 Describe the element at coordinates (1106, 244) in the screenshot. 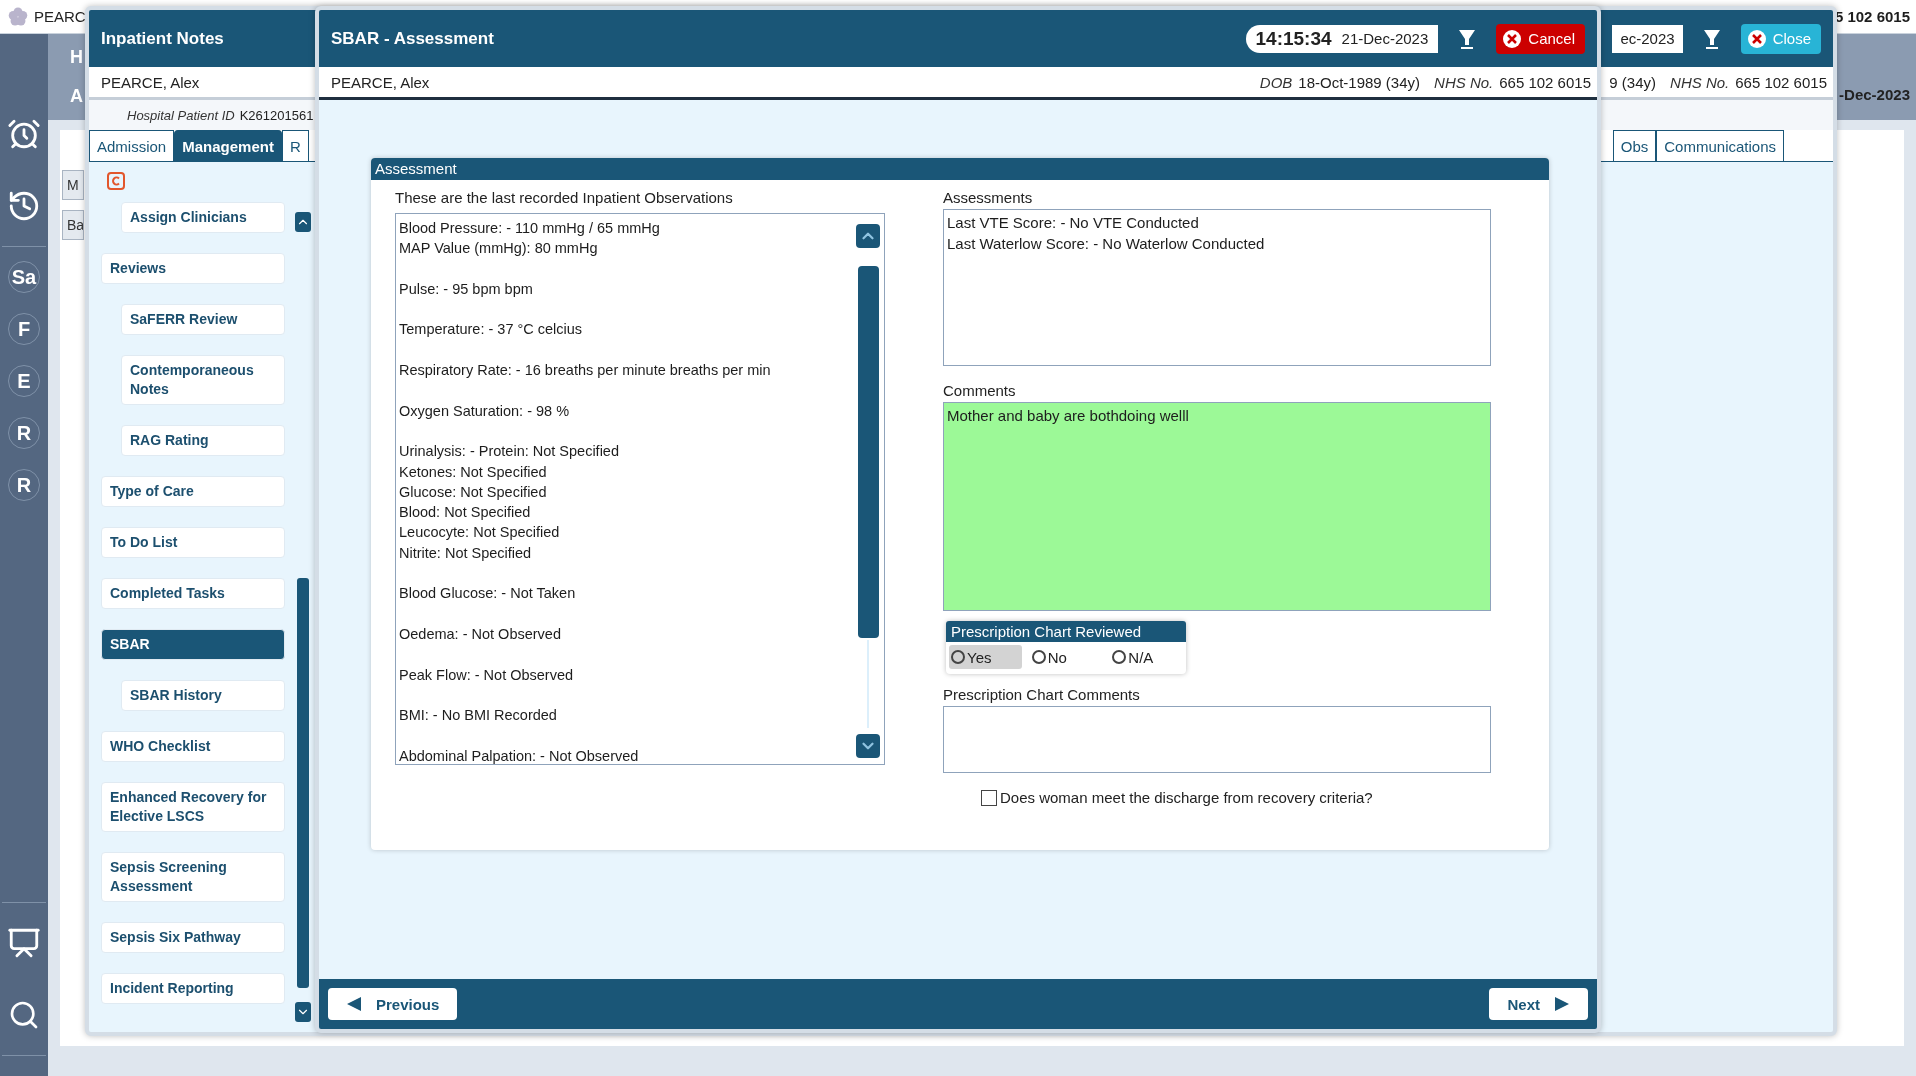

I see `assessment-line: Last Waterlow Score: - No Waterlow Conducted` at that location.